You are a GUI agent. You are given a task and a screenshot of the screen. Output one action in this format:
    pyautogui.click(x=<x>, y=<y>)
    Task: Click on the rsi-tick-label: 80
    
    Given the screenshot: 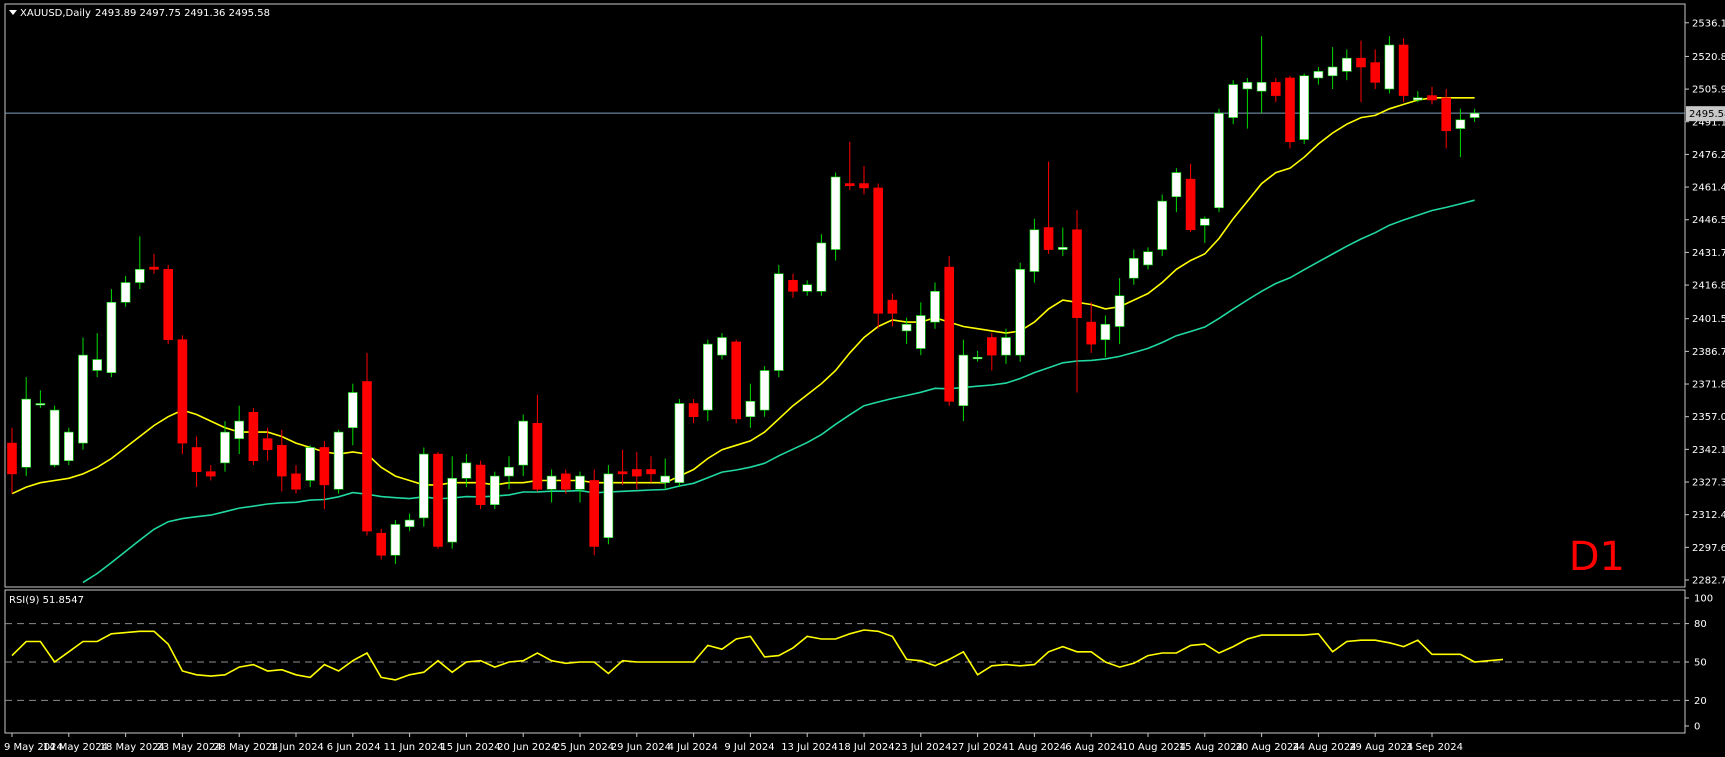 What is the action you would take?
    pyautogui.click(x=1700, y=624)
    